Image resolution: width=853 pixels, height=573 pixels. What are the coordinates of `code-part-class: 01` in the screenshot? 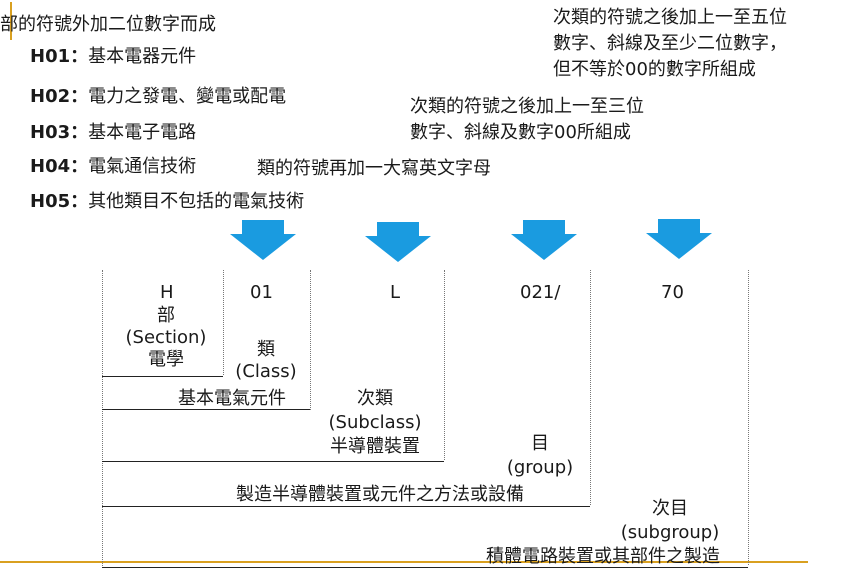 It's located at (261, 292).